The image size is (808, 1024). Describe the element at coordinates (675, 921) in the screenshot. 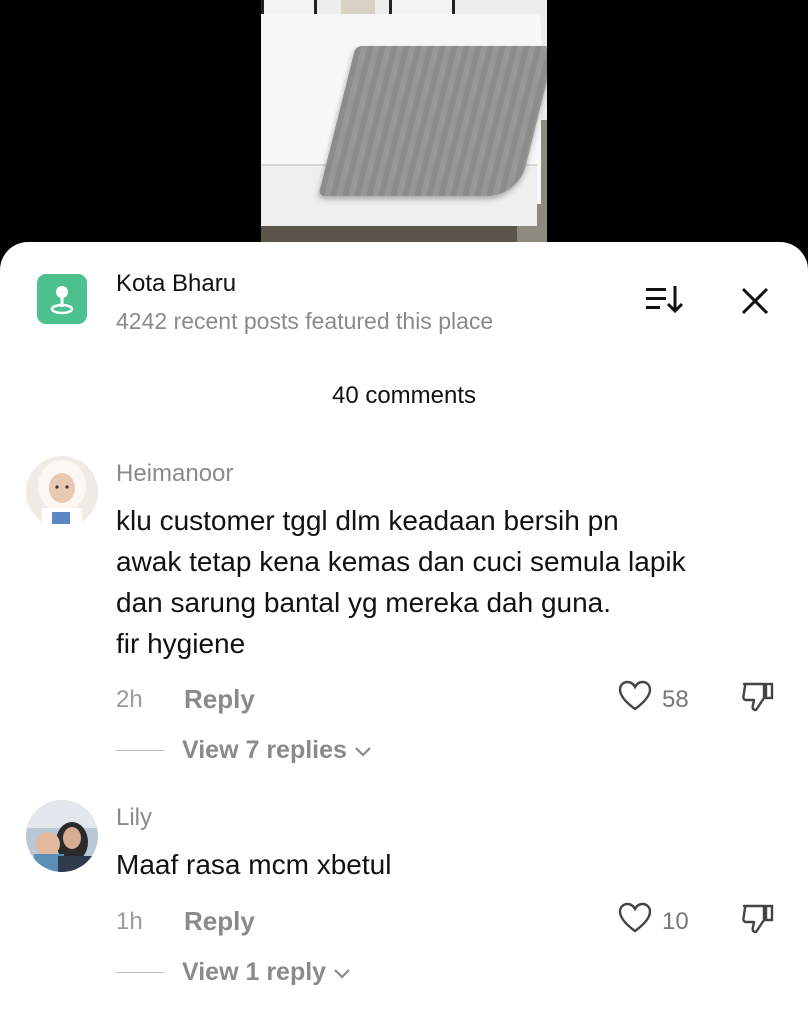

I see `like-count: 10` at that location.